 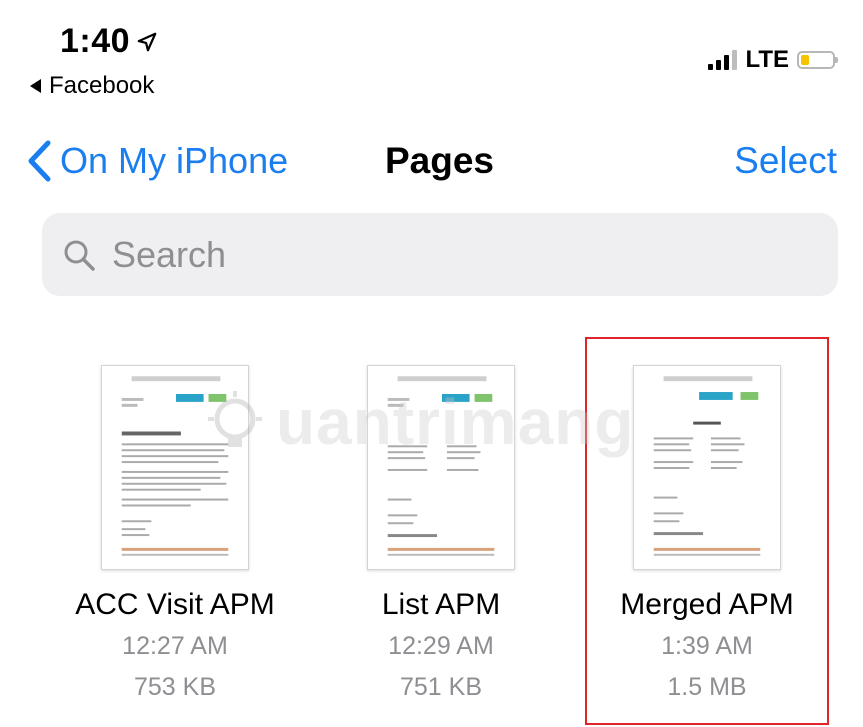 I want to click on file-time: 12:27 AM, so click(x=175, y=646).